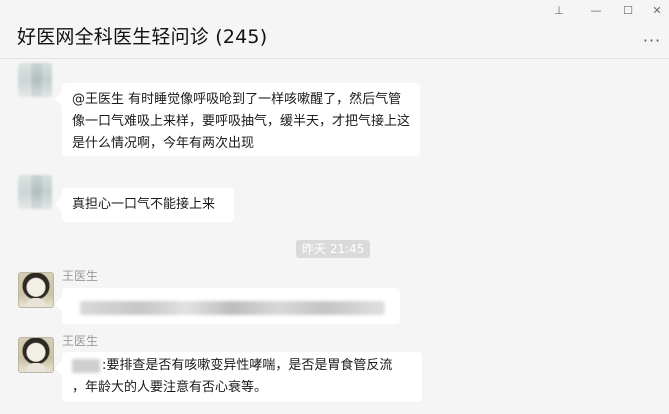 This screenshot has height=414, width=669. What do you see at coordinates (334, 29) in the screenshot?
I see `title-bar: 好医网全科医生轻问诊 (245) ⊥ — ☐ ✕ ···` at bounding box center [334, 29].